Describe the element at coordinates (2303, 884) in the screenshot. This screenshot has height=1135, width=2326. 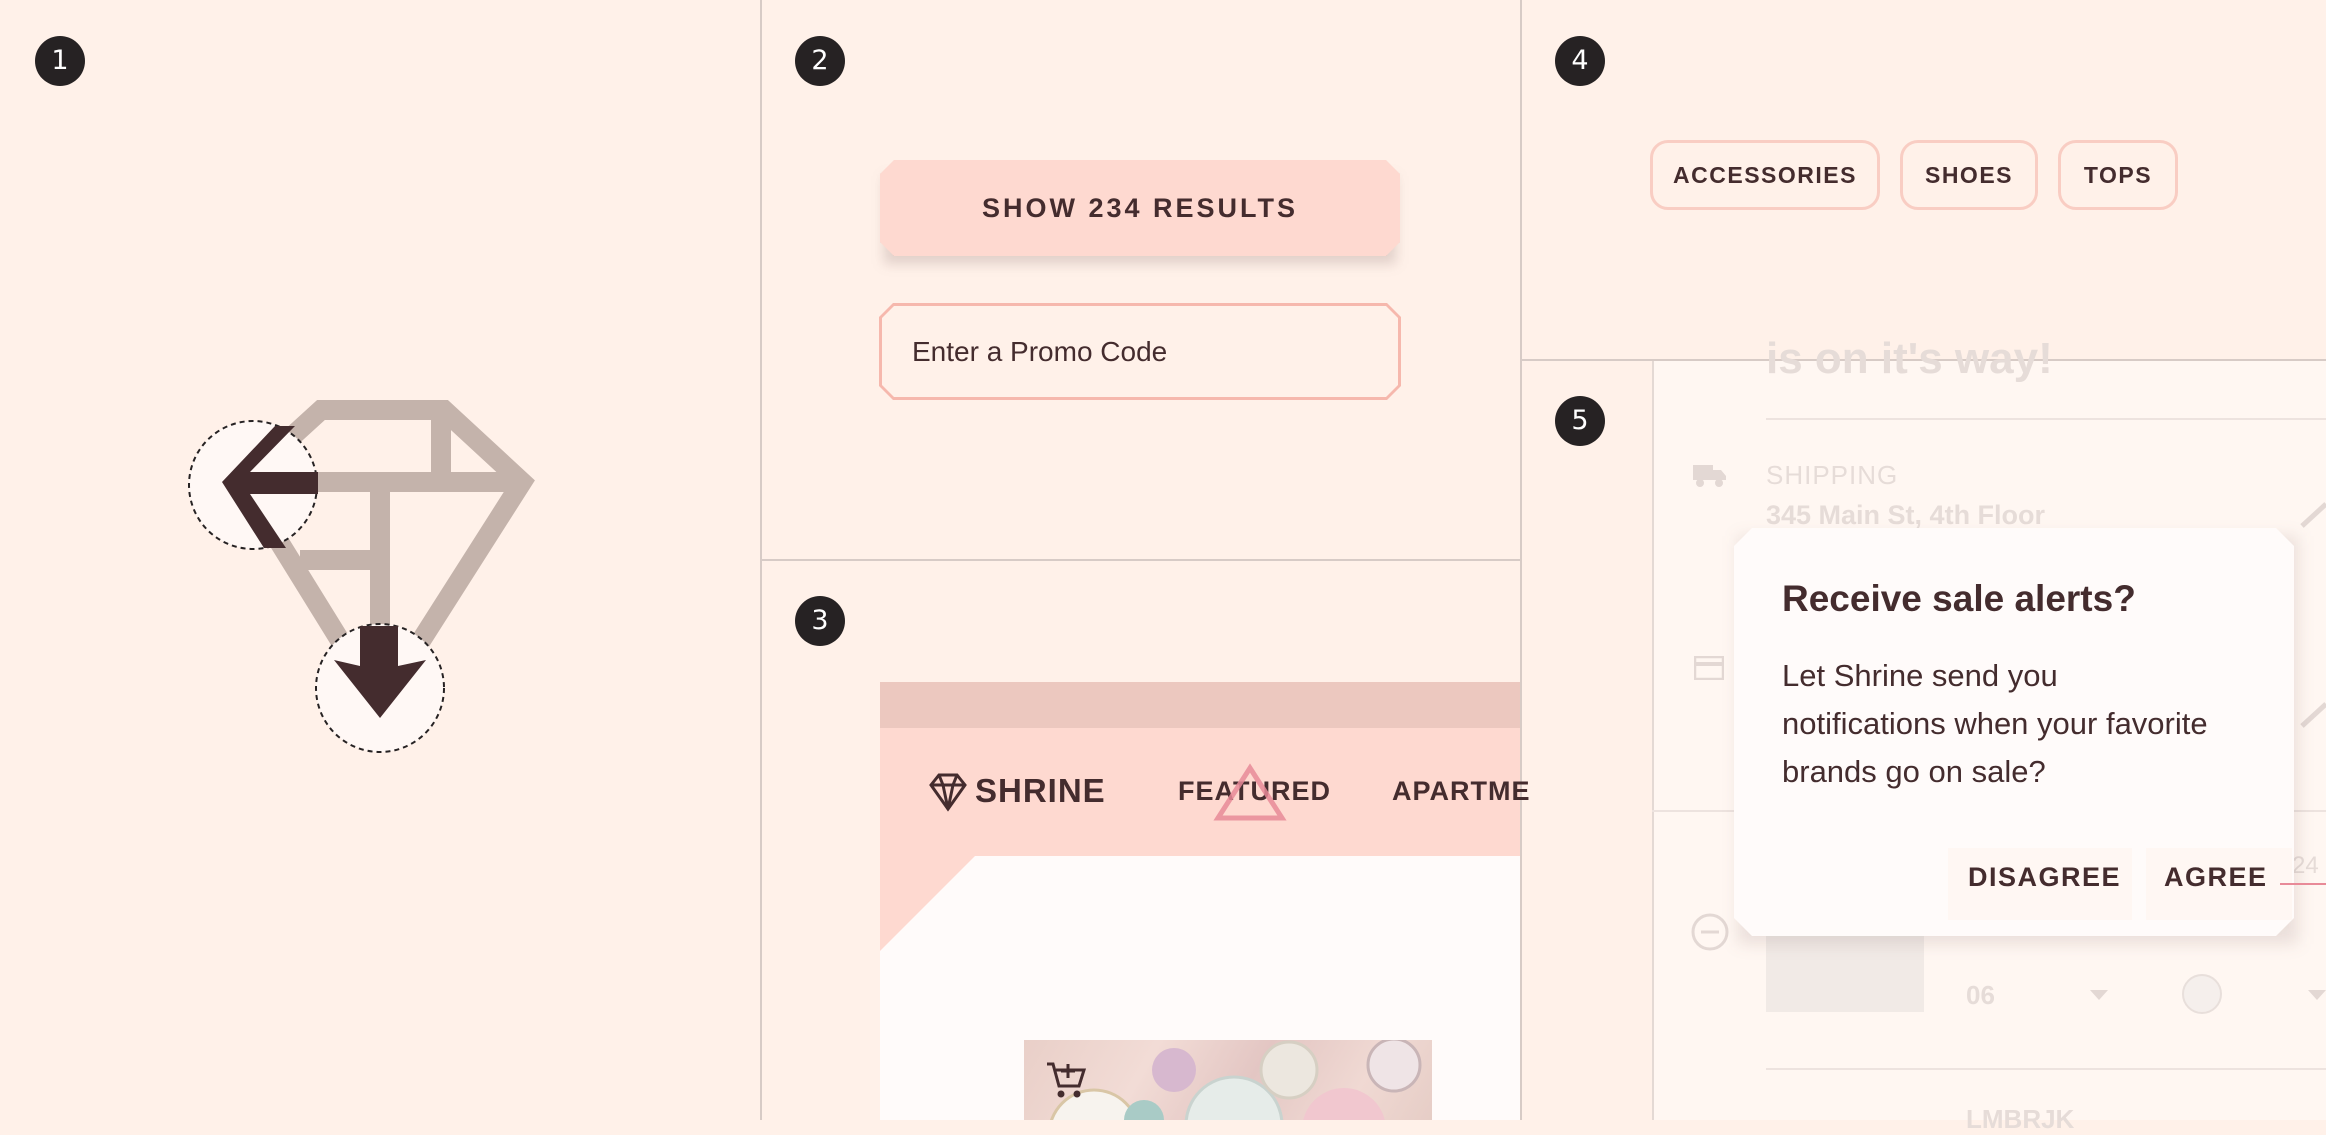
I see `agree-pointer-line` at that location.